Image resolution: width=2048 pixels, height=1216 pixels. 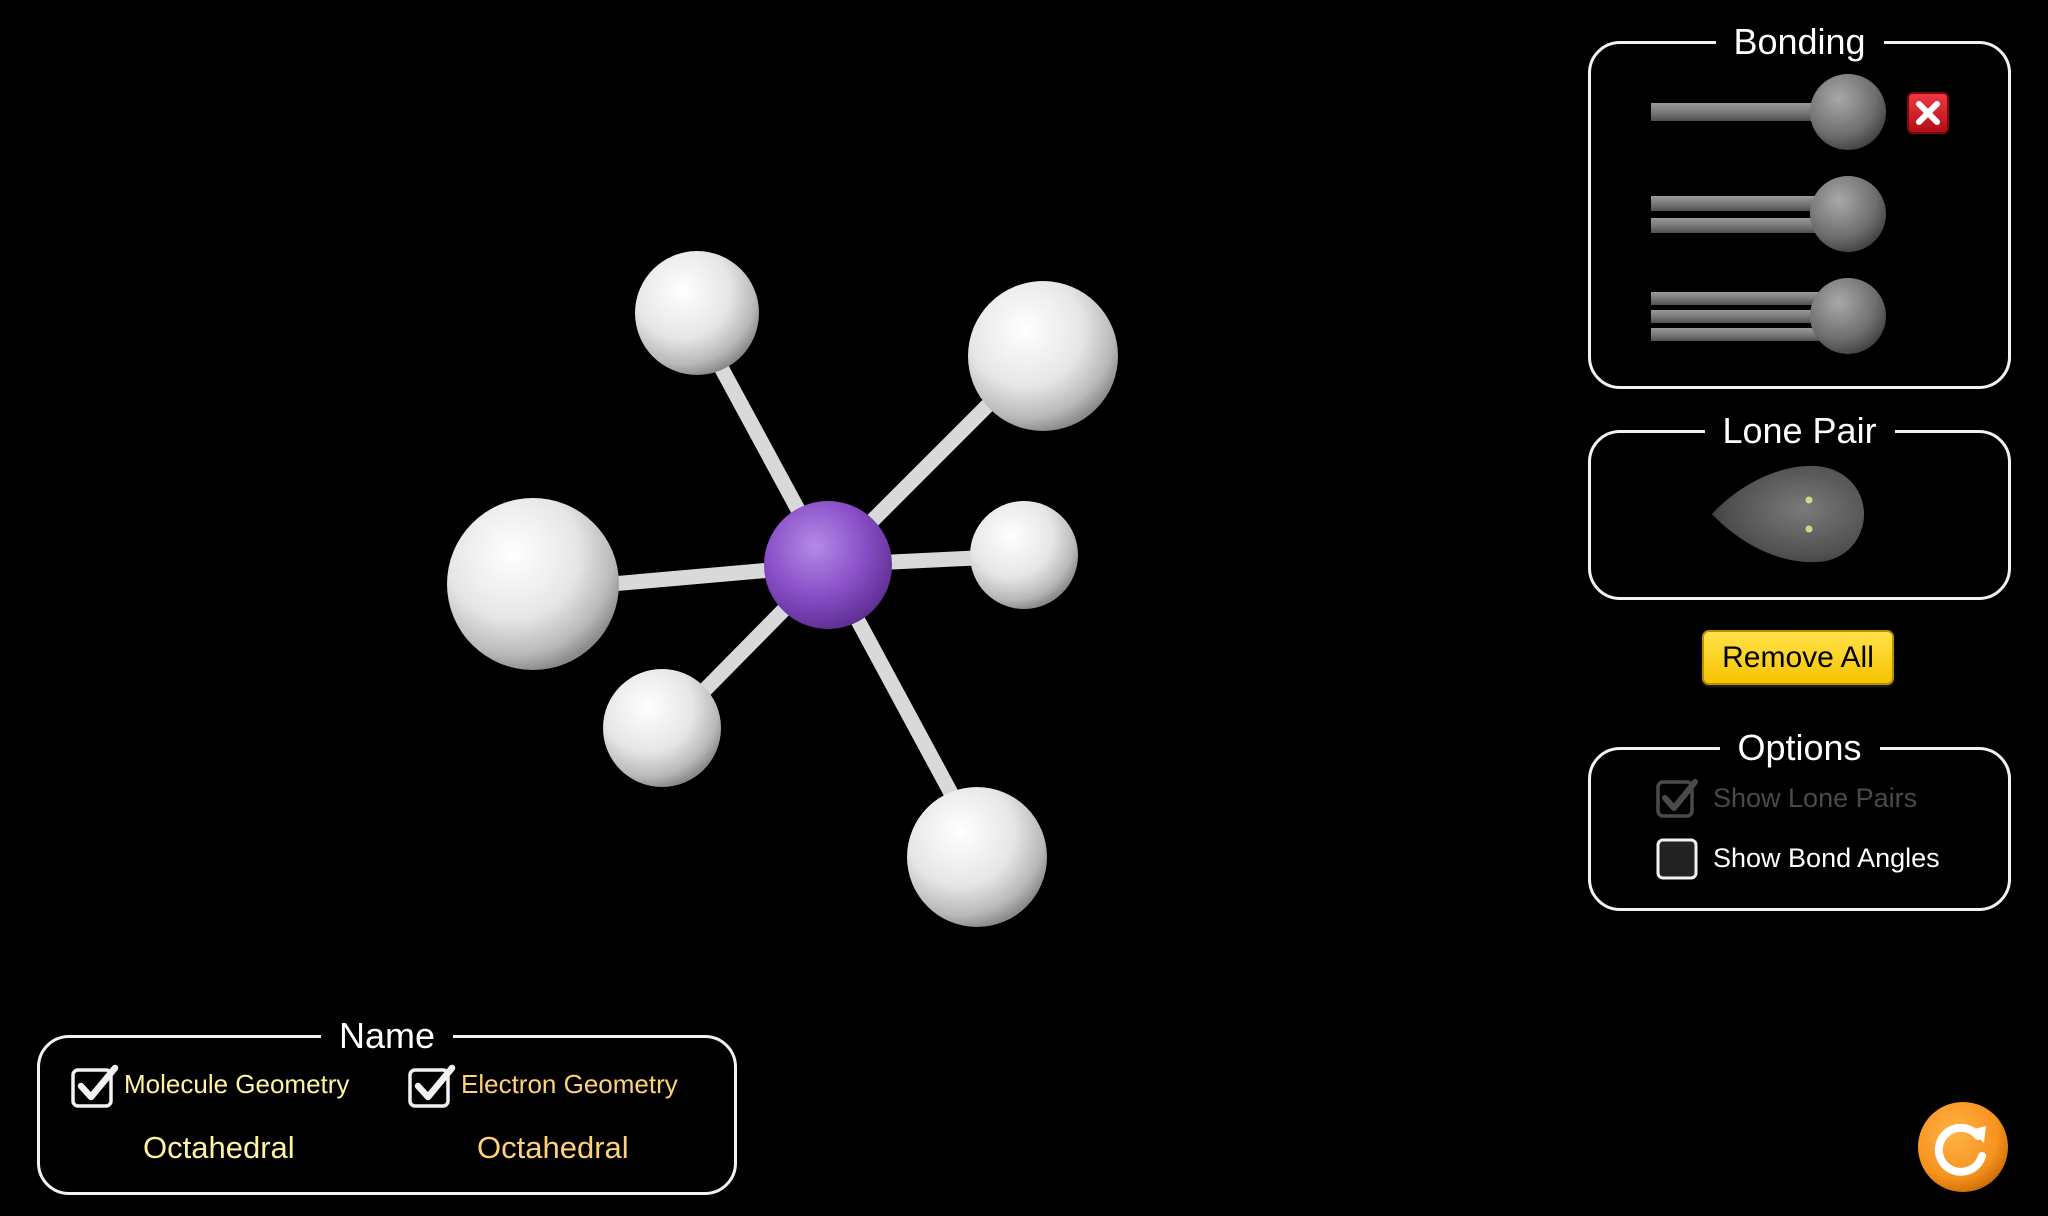 I want to click on lone-pair-panel: Lone Pair, so click(x=1799, y=504).